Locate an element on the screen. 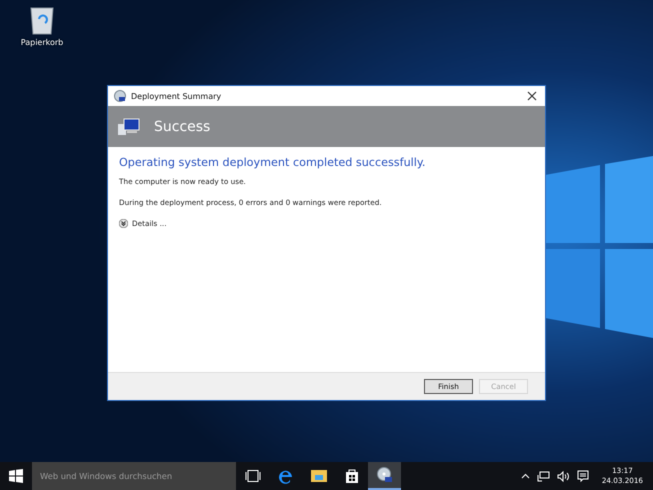  recycle-bin-icon is located at coordinates (42, 20).